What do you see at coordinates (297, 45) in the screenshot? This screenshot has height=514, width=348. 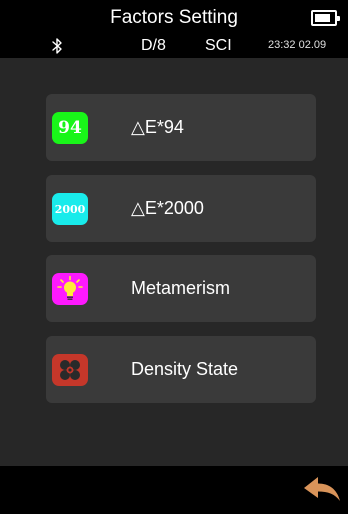 I see `clock: 23:32 02.09` at bounding box center [297, 45].